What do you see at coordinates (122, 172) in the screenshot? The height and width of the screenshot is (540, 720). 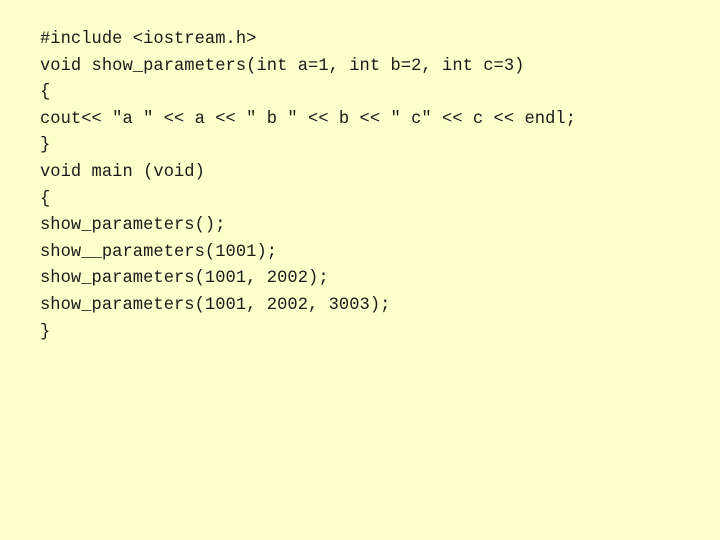 I see `code-line: void main (void)` at bounding box center [122, 172].